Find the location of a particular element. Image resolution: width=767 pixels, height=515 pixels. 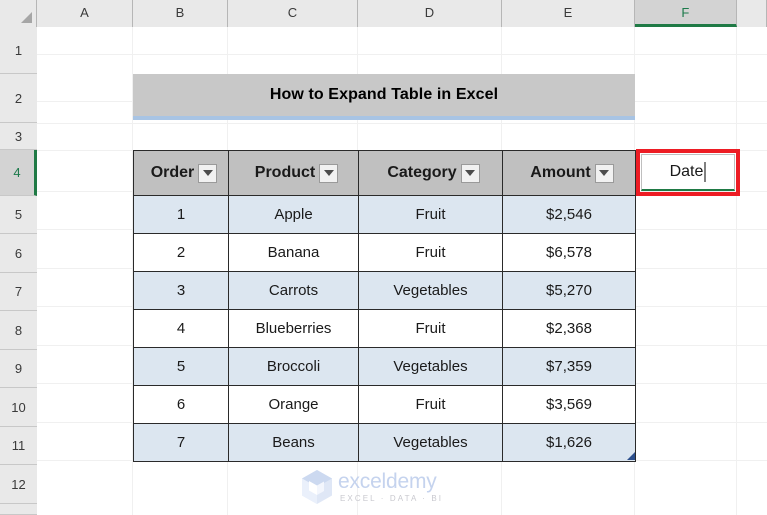

column-header-product-label: Product is located at coordinates (285, 172).